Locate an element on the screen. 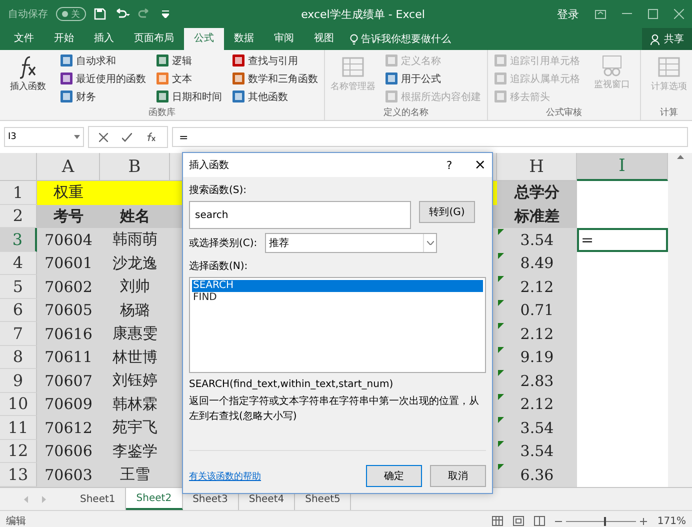 Image resolution: width=692 pixels, height=527 pixels. ribbon-tab: 公式 is located at coordinates (204, 39).